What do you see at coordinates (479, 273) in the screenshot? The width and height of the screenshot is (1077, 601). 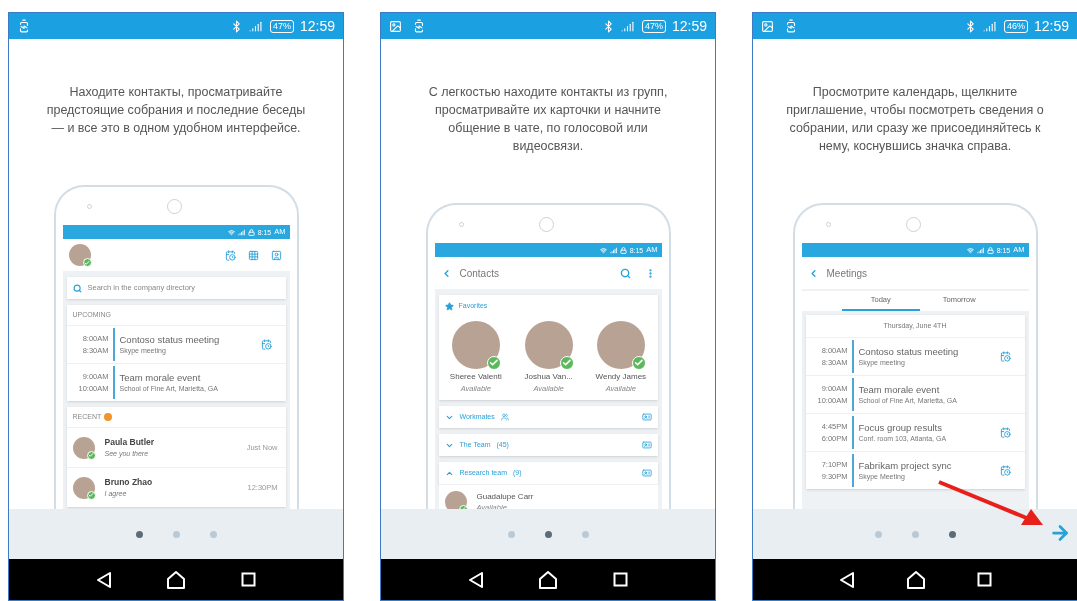 I see `screen-title: Contacts` at bounding box center [479, 273].